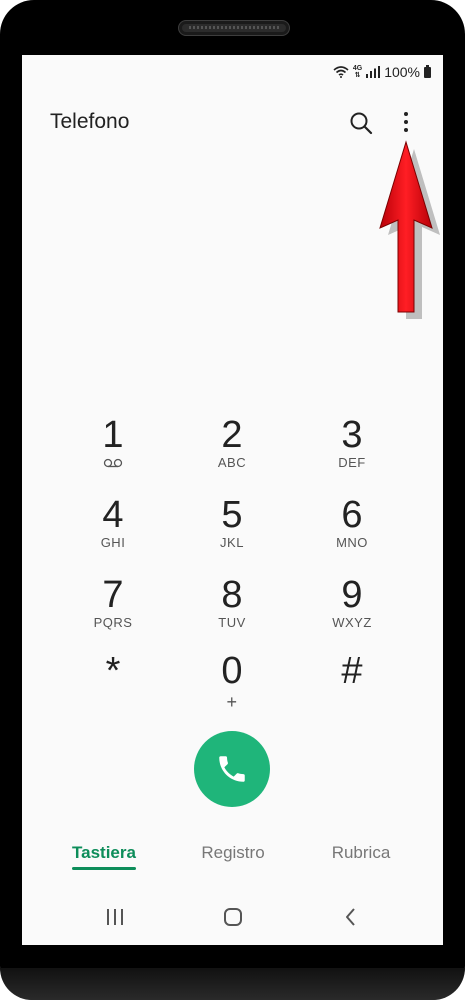 Image resolution: width=465 pixels, height=1000 pixels. Describe the element at coordinates (113, 435) in the screenshot. I see `key-digit: 1` at that location.